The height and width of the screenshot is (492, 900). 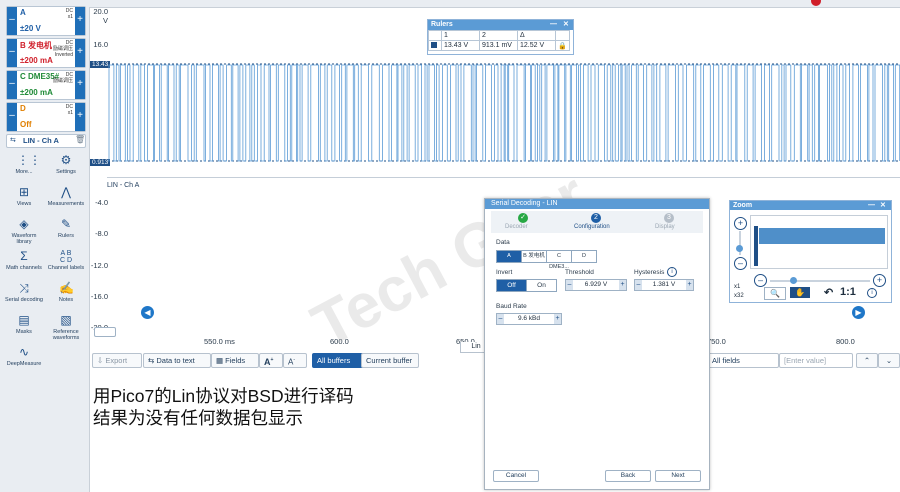 I want to click on tool-math-channels: Σ Math channels, so click(x=24, y=260).